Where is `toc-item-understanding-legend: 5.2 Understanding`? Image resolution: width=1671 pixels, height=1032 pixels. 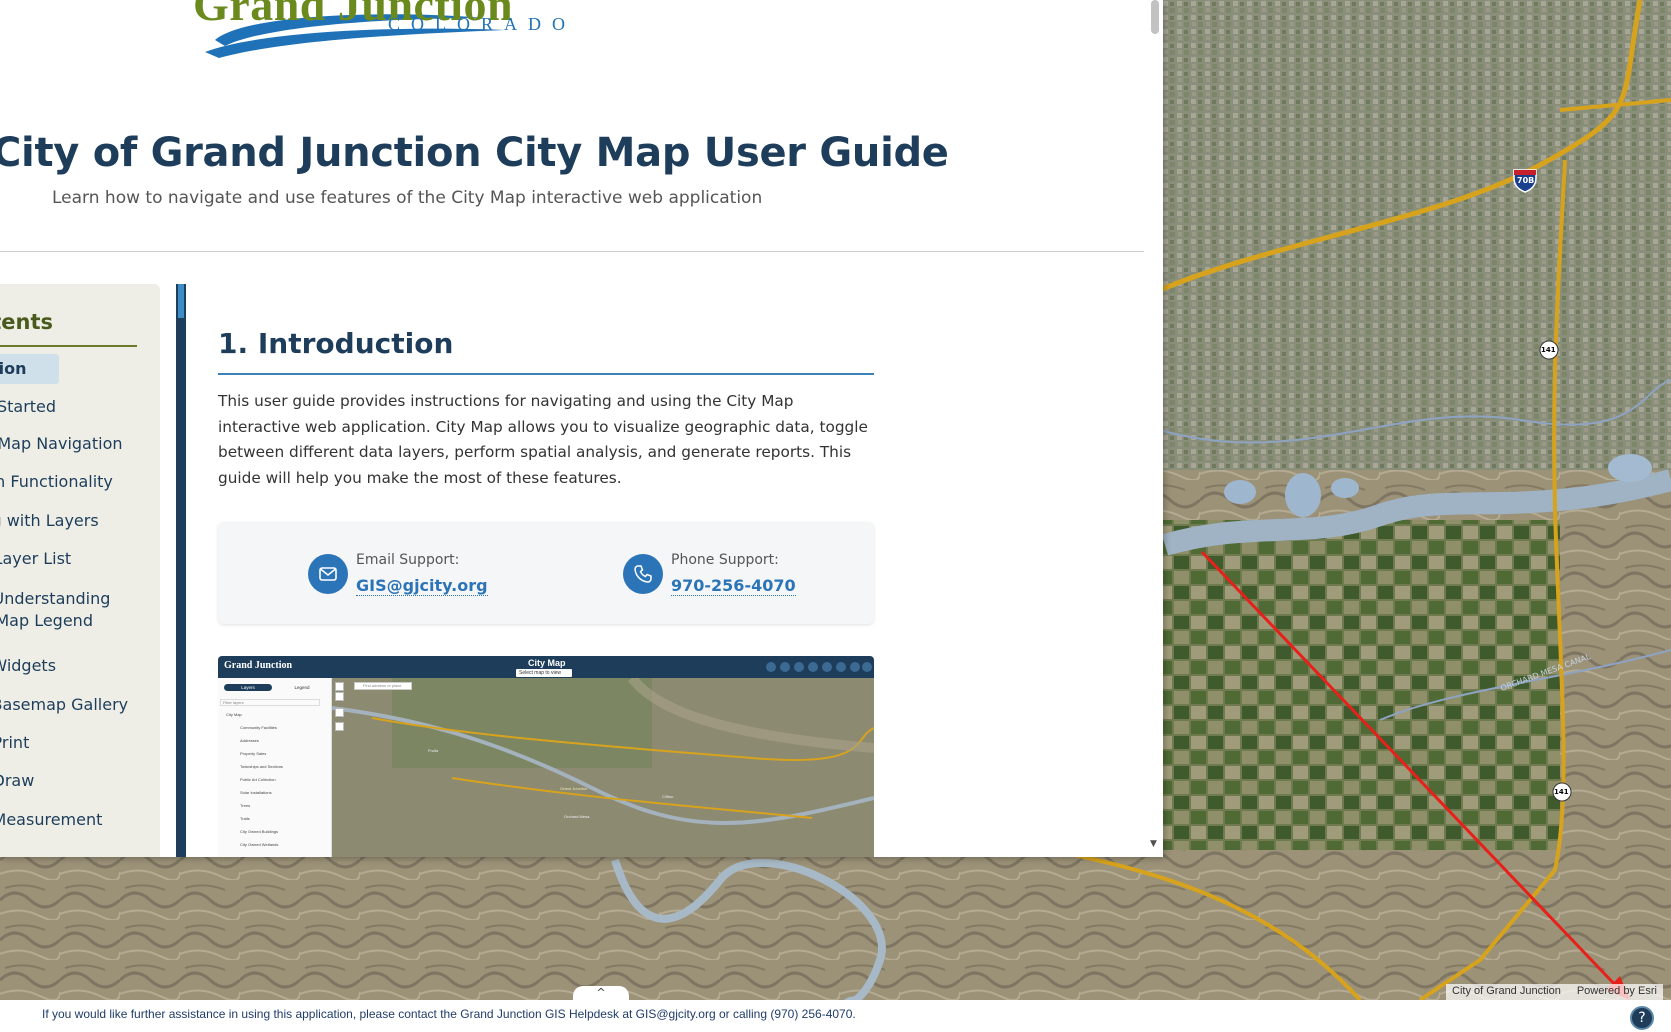
toc-item-understanding-legend: 5.2 Understanding is located at coordinates (55, 599).